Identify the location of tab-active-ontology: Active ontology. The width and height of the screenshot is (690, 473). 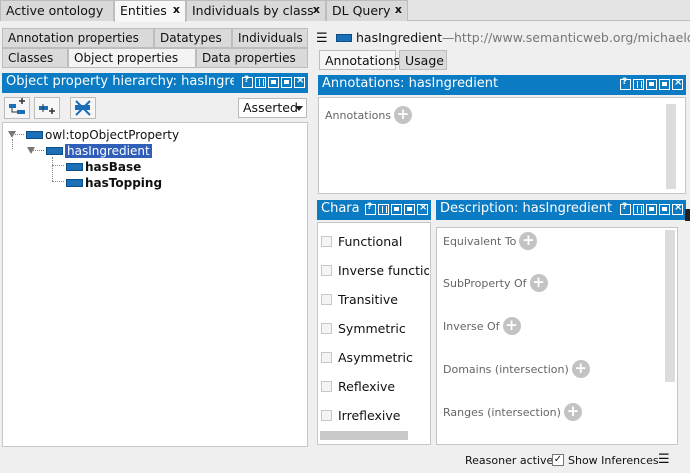
(57, 10).